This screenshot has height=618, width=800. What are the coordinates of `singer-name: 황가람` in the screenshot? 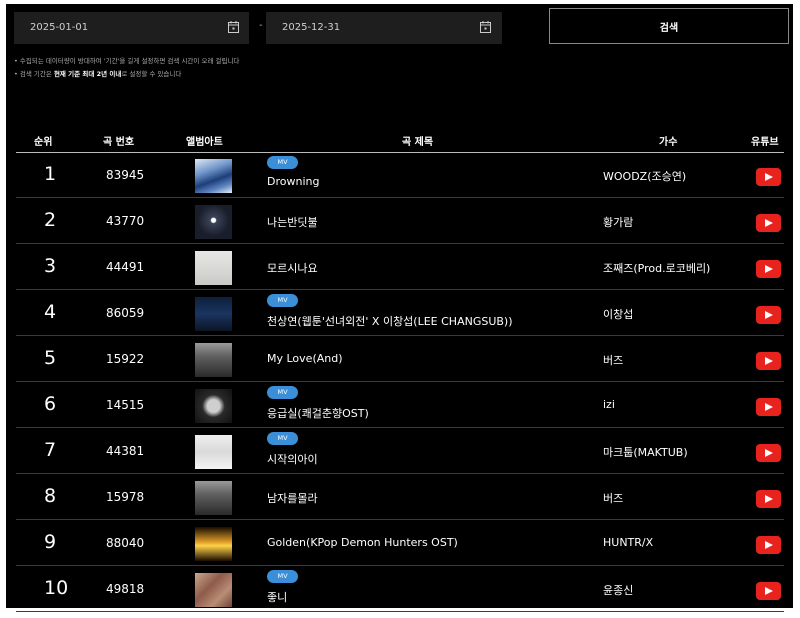 It's located at (618, 222).